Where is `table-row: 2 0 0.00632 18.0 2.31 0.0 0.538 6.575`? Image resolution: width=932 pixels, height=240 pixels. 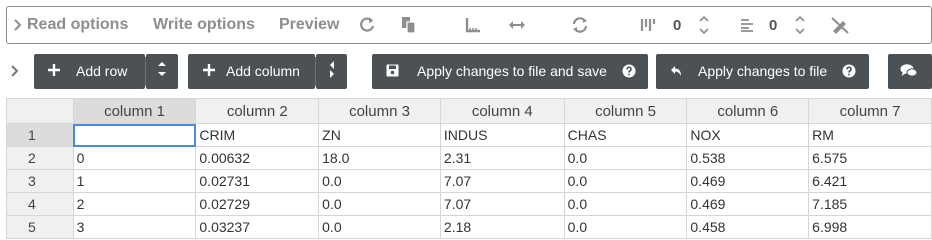
table-row: 2 0 0.00632 18.0 2.31 0.0 0.538 6.575 is located at coordinates (469, 158).